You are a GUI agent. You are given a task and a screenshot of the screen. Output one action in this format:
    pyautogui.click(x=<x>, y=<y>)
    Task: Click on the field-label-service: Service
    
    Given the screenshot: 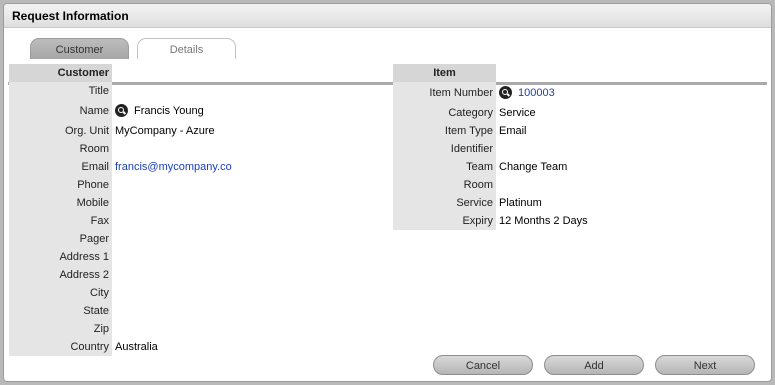 What is the action you would take?
    pyautogui.click(x=444, y=203)
    